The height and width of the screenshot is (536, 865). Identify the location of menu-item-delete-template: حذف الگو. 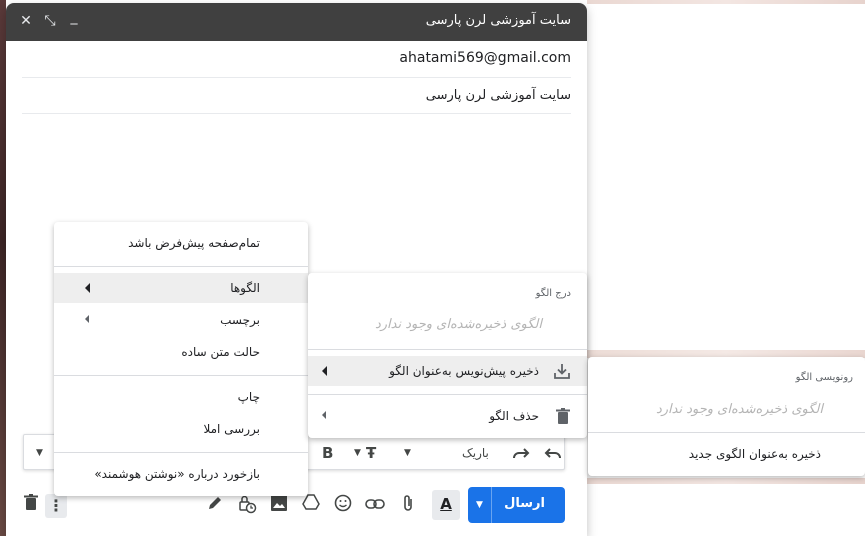
(447, 416).